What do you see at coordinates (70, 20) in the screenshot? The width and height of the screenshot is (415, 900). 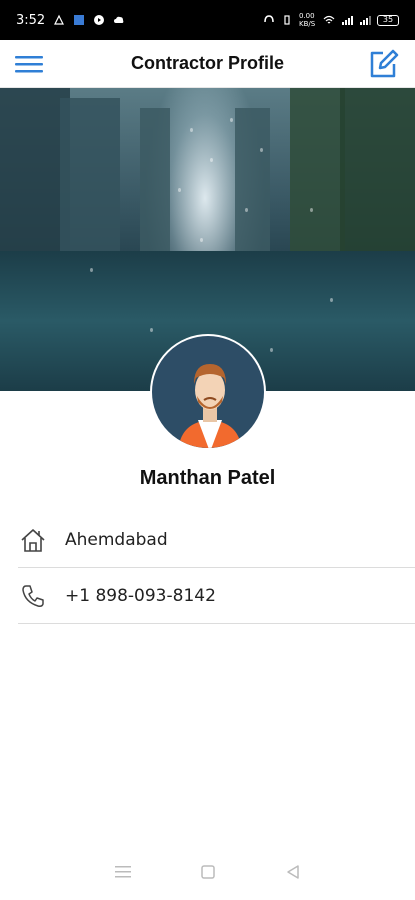 I see `status-left: 3:52` at bounding box center [70, 20].